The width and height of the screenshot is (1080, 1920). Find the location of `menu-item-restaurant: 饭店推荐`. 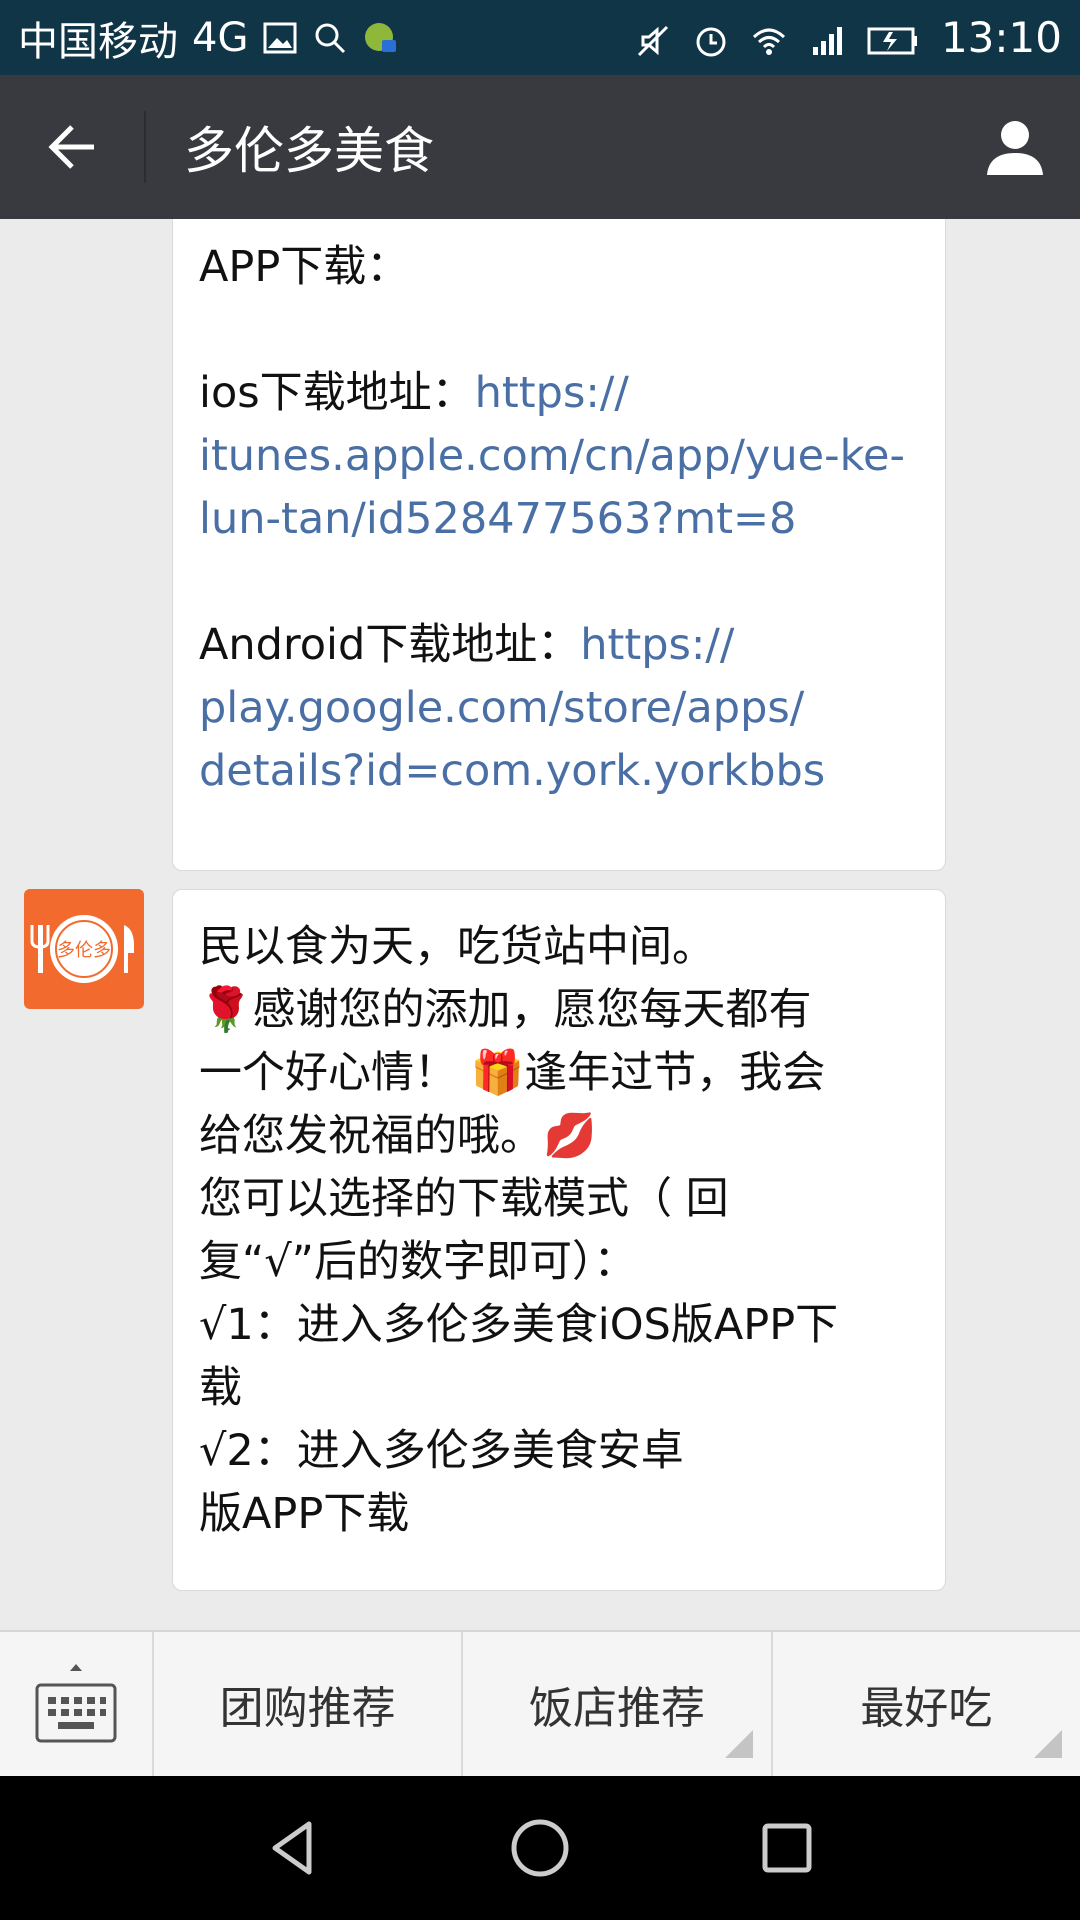

menu-item-restaurant: 饭店推荐 is located at coordinates (618, 1704).